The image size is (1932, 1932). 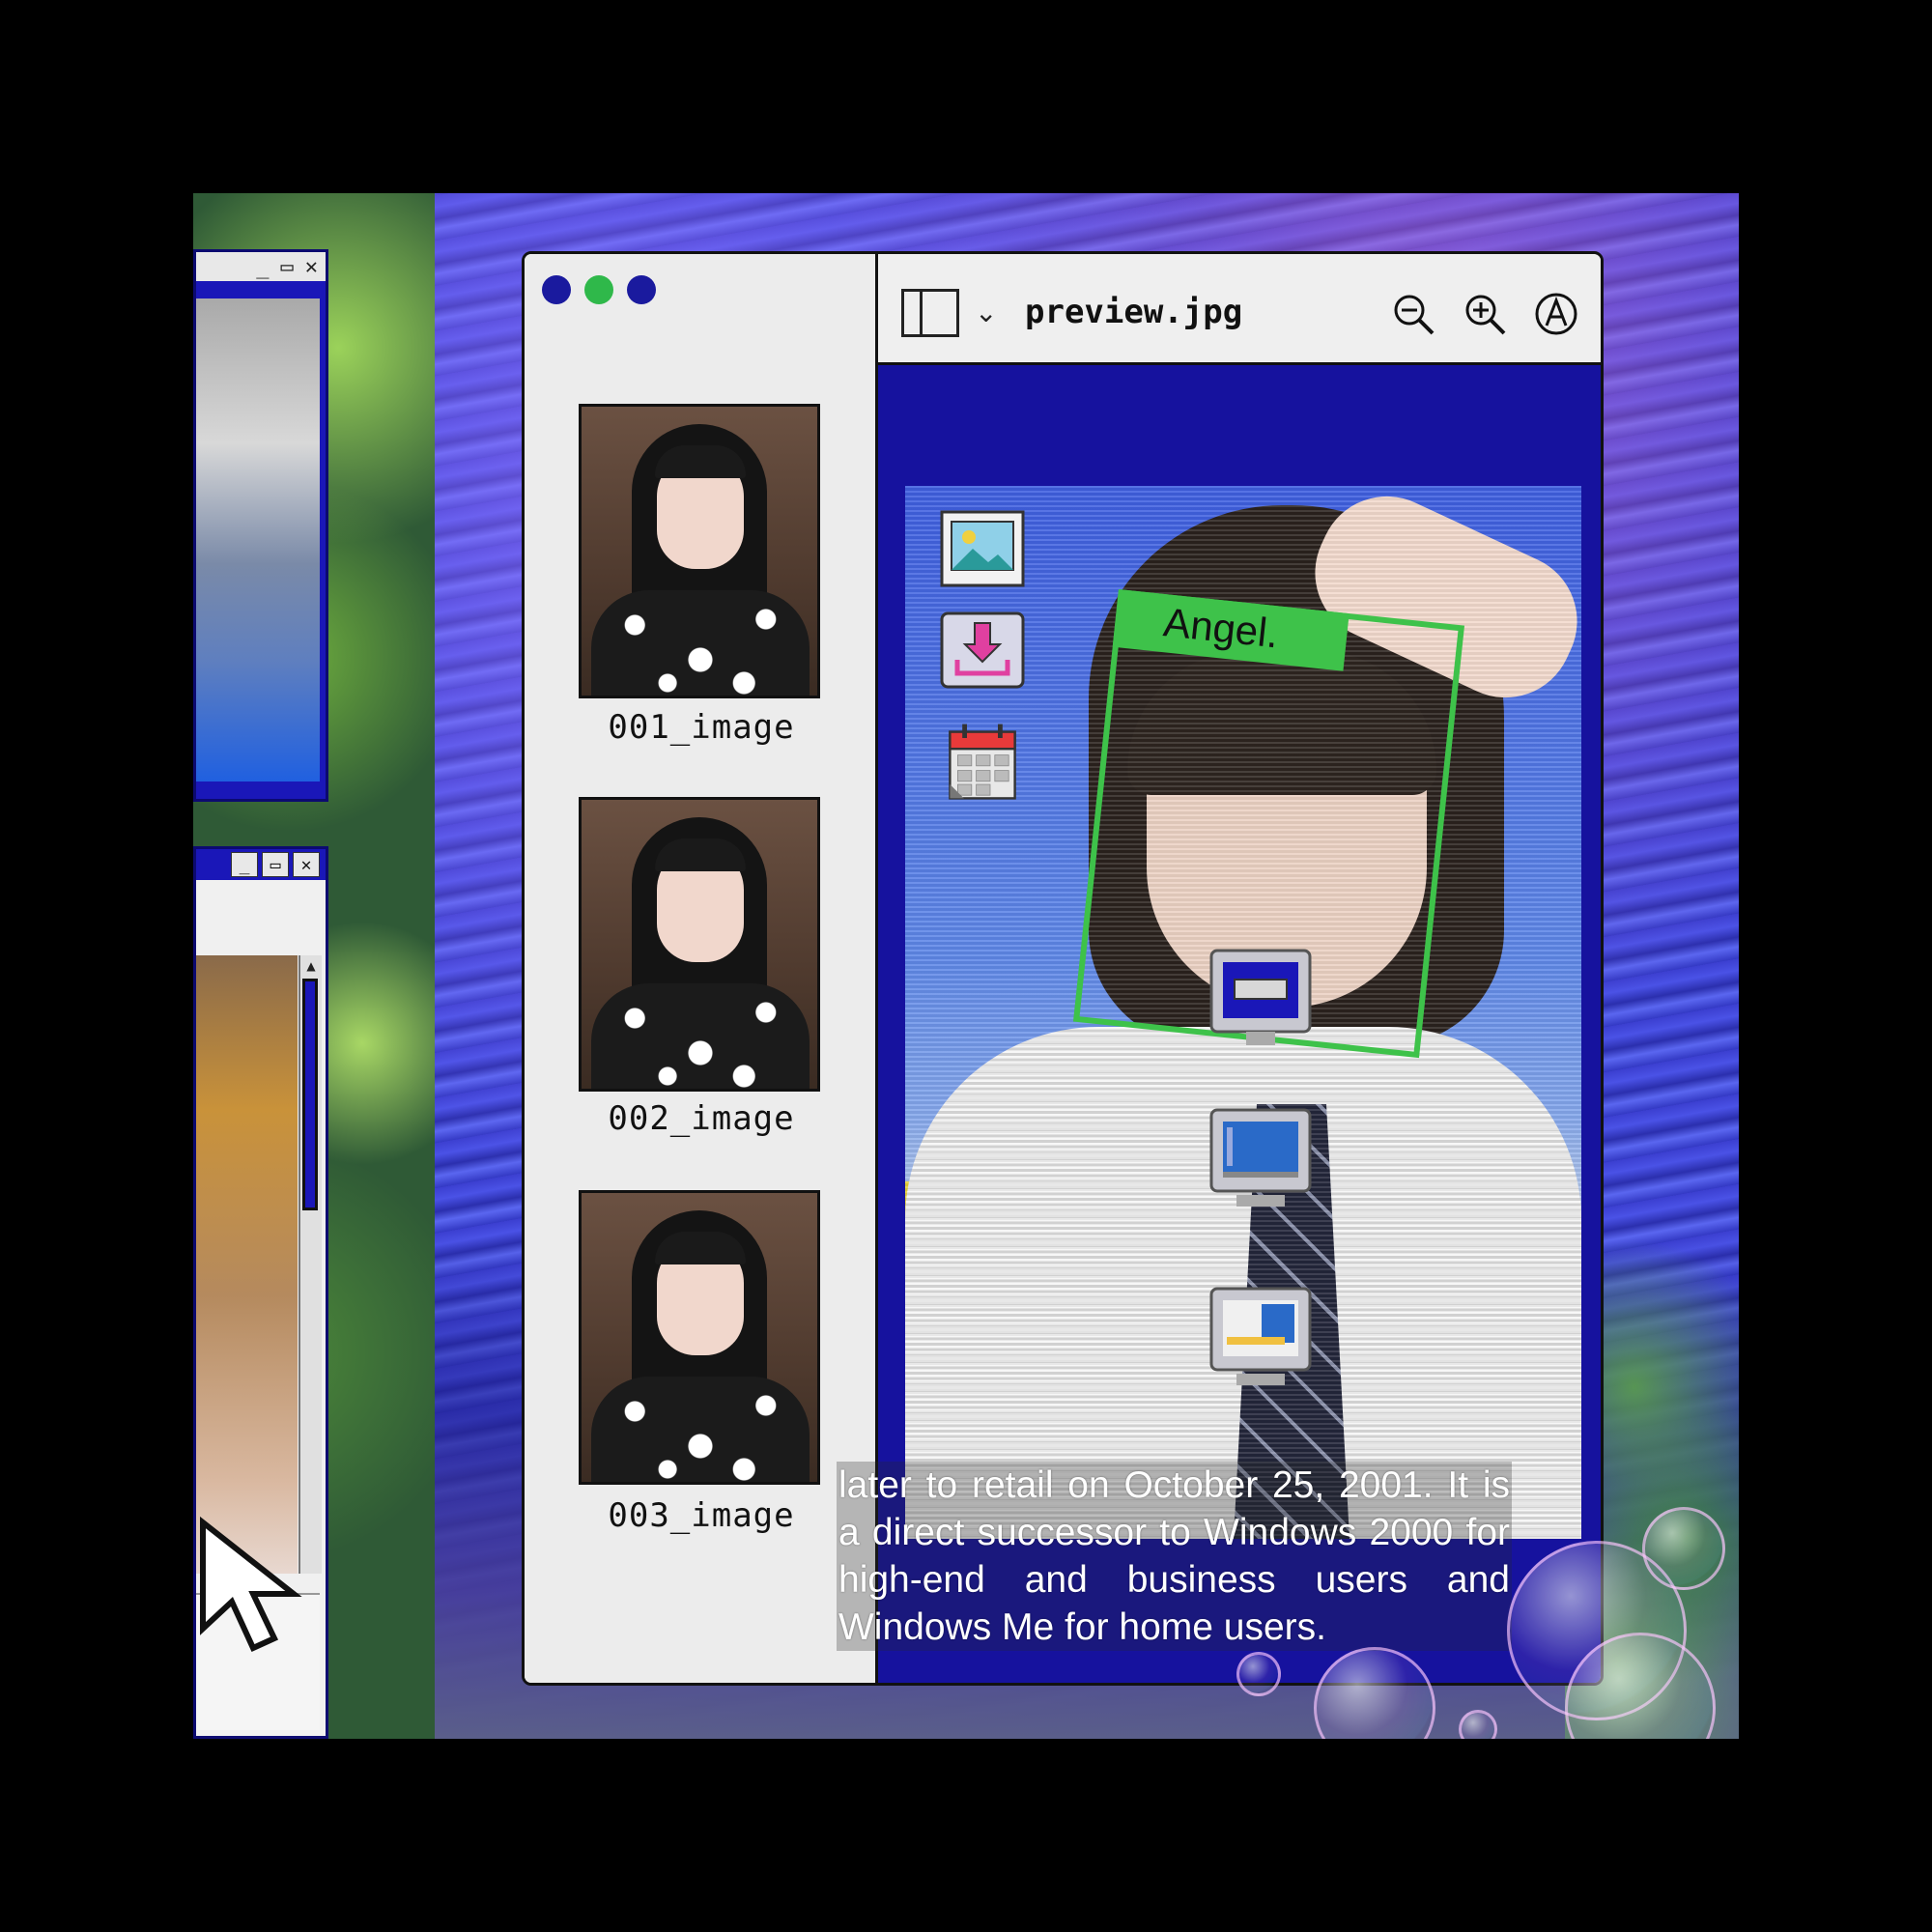 I want to click on thumbnail-sidebar: 001_image 002_image 003_image, so click(x=701, y=968).